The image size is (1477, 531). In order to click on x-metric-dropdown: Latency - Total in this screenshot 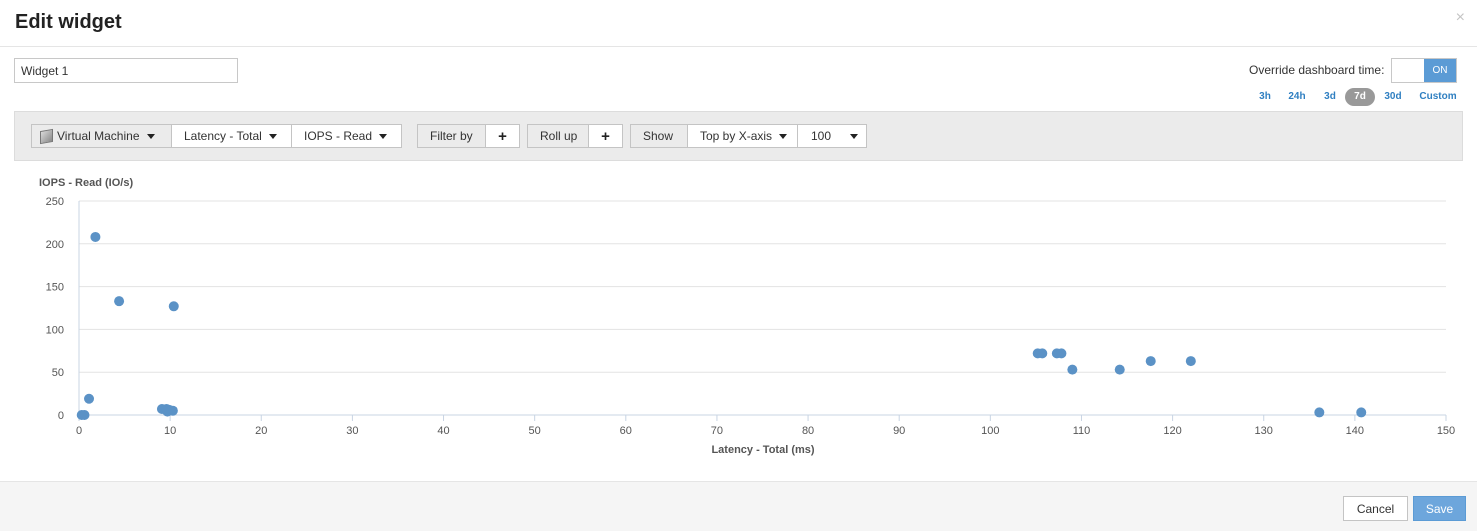, I will do `click(231, 136)`.